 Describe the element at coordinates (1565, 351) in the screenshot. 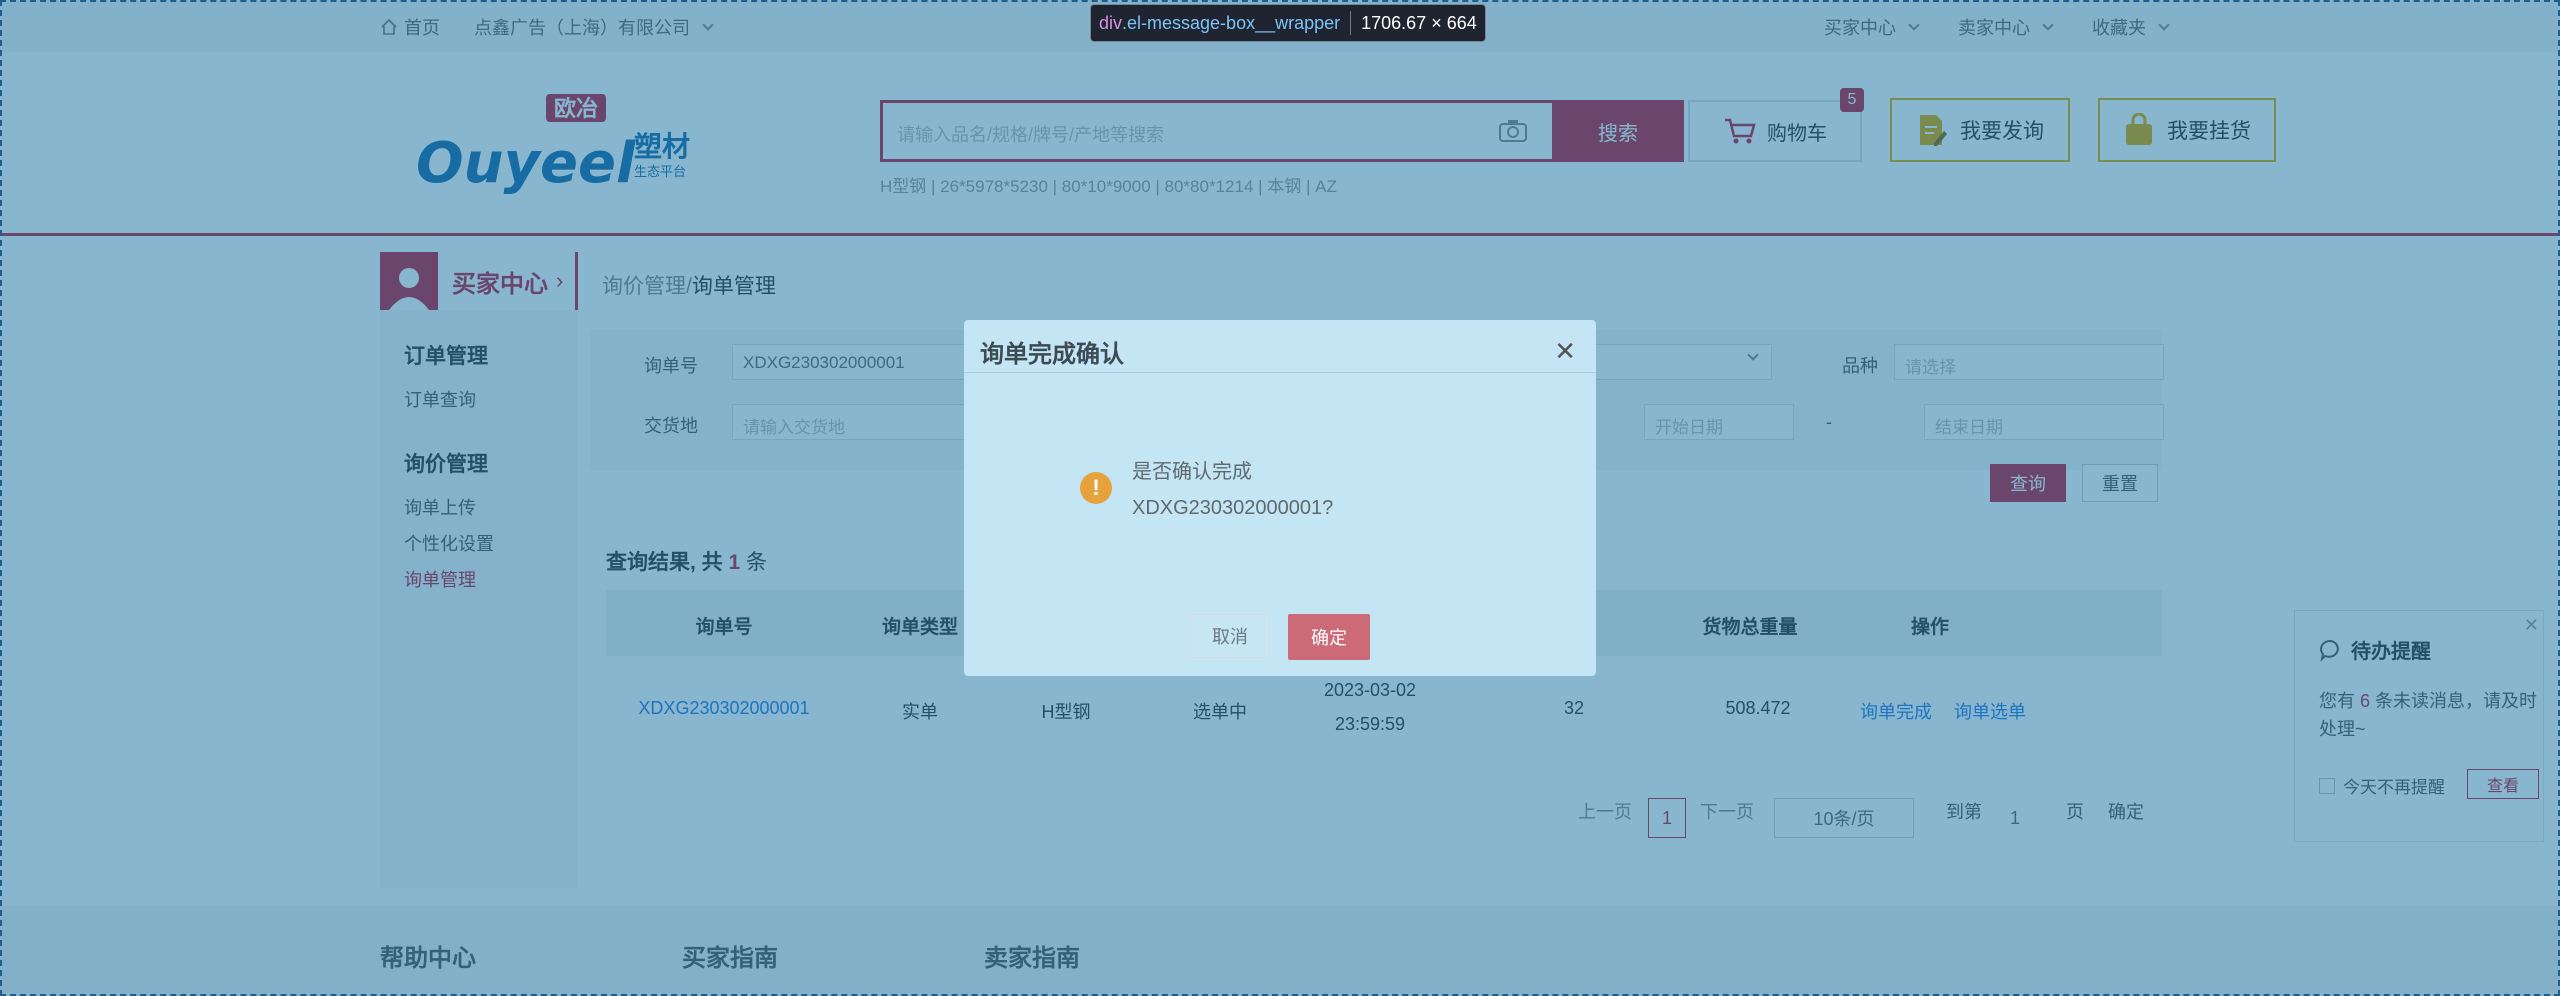

I see `close-icon: ✕` at that location.